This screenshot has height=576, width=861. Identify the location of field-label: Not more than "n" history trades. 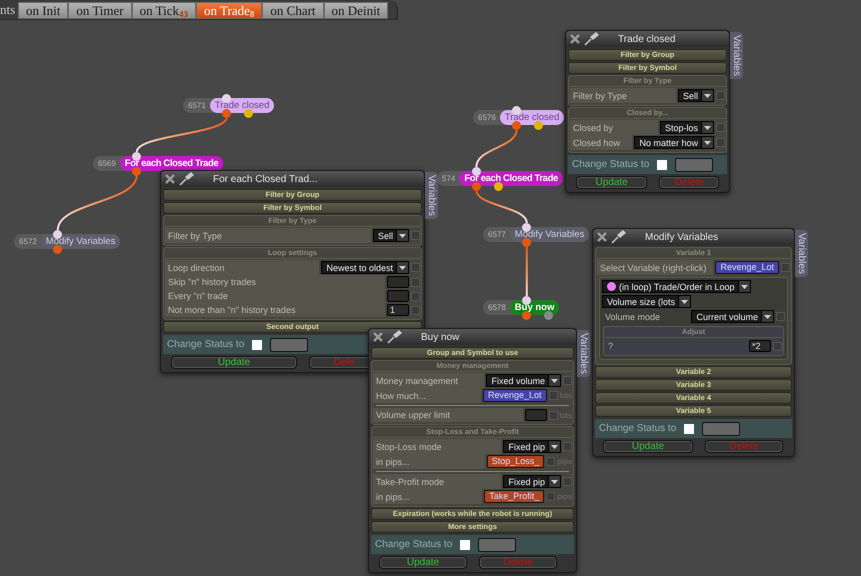
(275, 310).